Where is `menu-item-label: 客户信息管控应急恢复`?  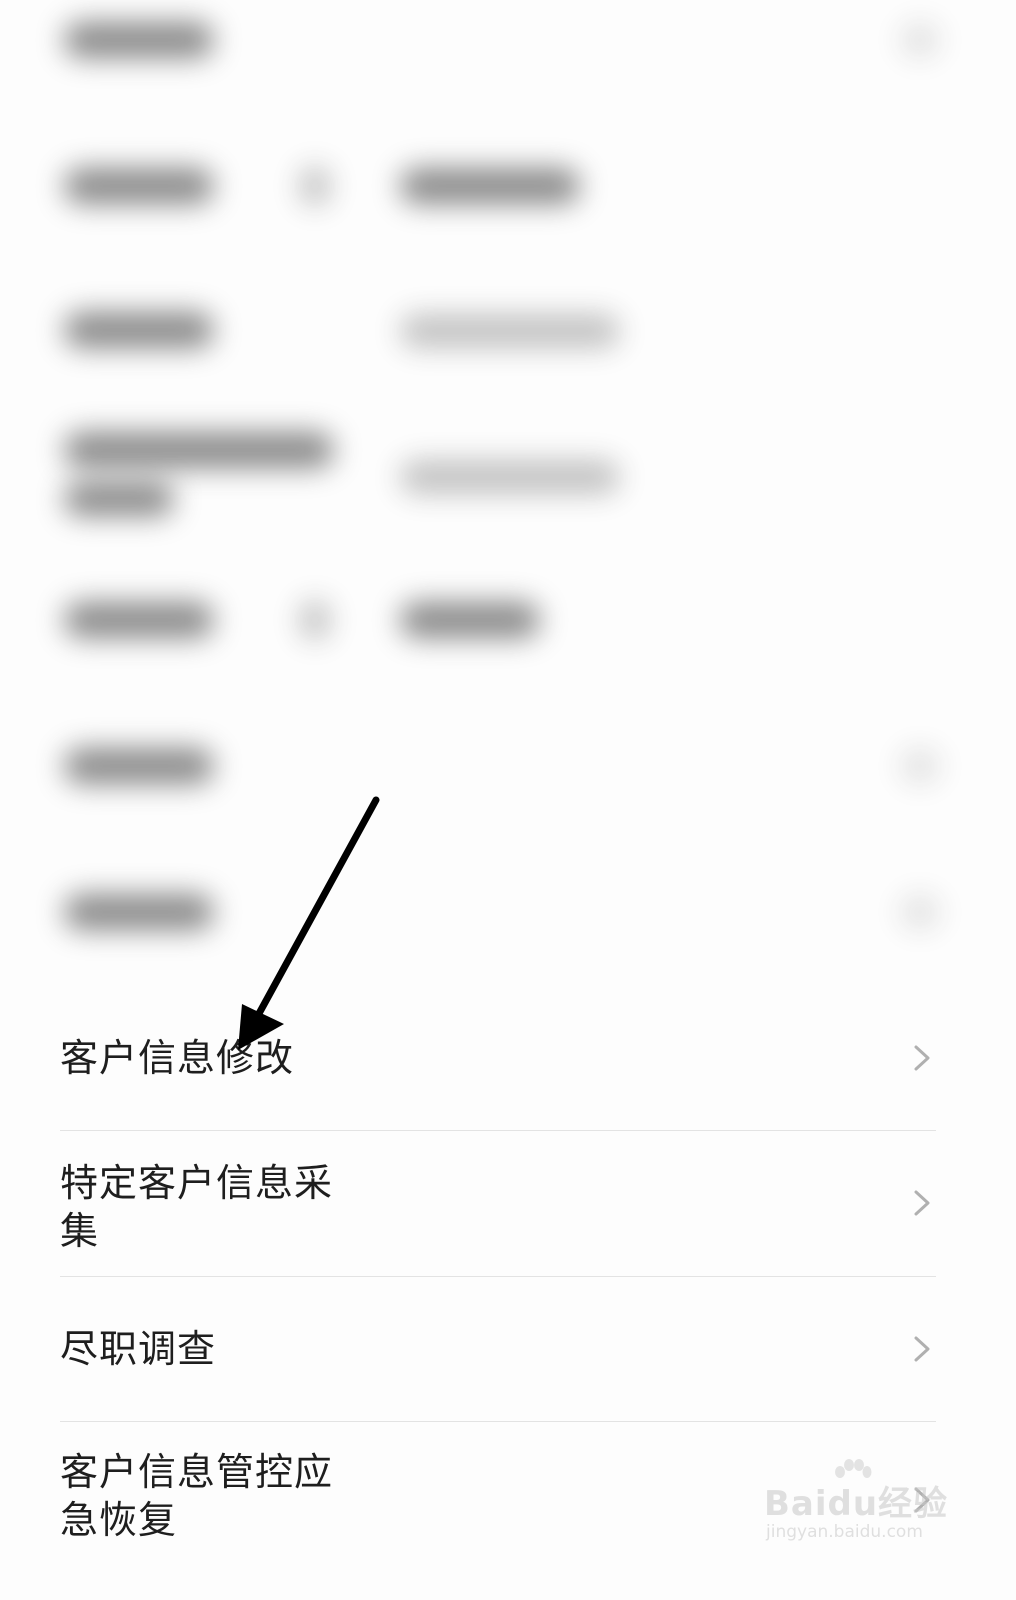
menu-item-label: 客户信息管控应急恢复 is located at coordinates (197, 1496).